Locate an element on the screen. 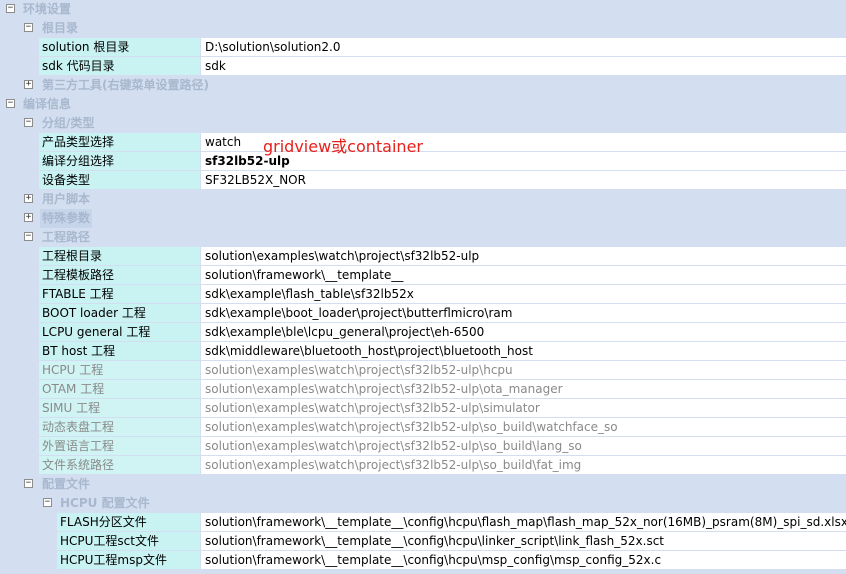 This screenshot has width=846, height=574. property-value: sdk is located at coordinates (523, 66).